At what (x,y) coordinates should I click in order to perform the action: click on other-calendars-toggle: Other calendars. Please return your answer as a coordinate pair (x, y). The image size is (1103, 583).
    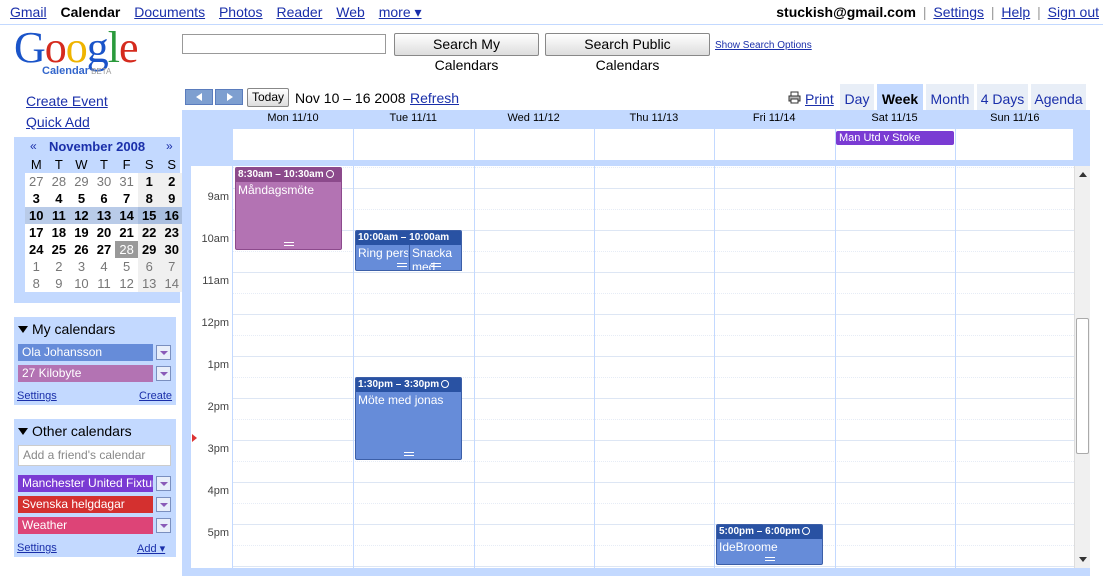
    Looking at the image, I should click on (75, 431).